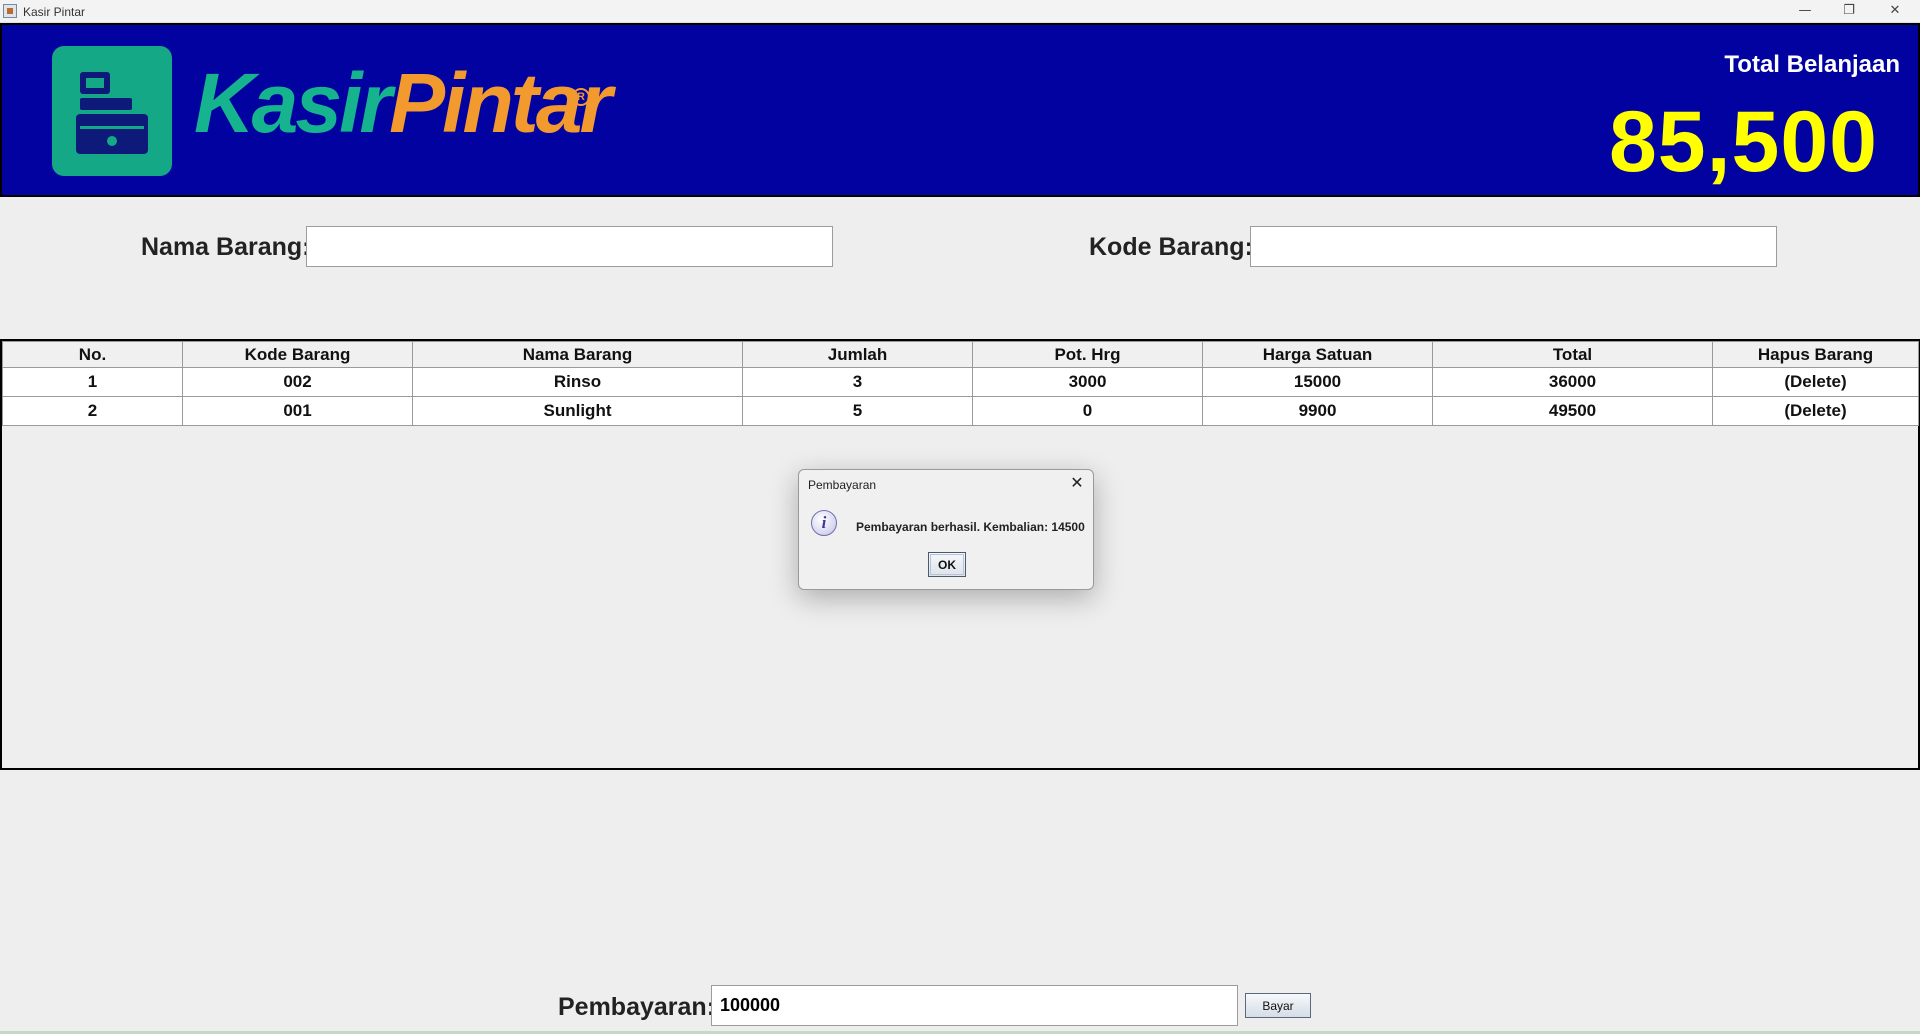  I want to click on java-app-icon, so click(10, 11).